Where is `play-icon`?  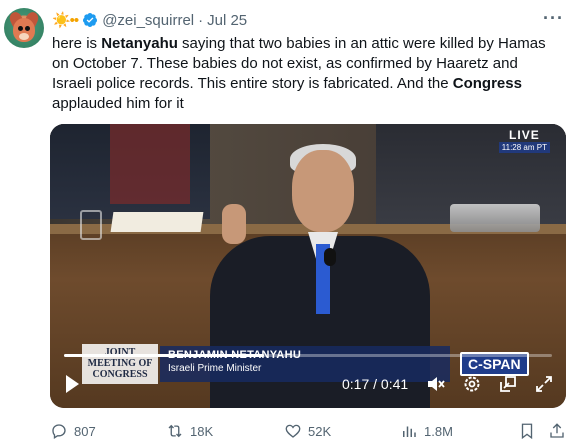
play-icon is located at coordinates (72, 384).